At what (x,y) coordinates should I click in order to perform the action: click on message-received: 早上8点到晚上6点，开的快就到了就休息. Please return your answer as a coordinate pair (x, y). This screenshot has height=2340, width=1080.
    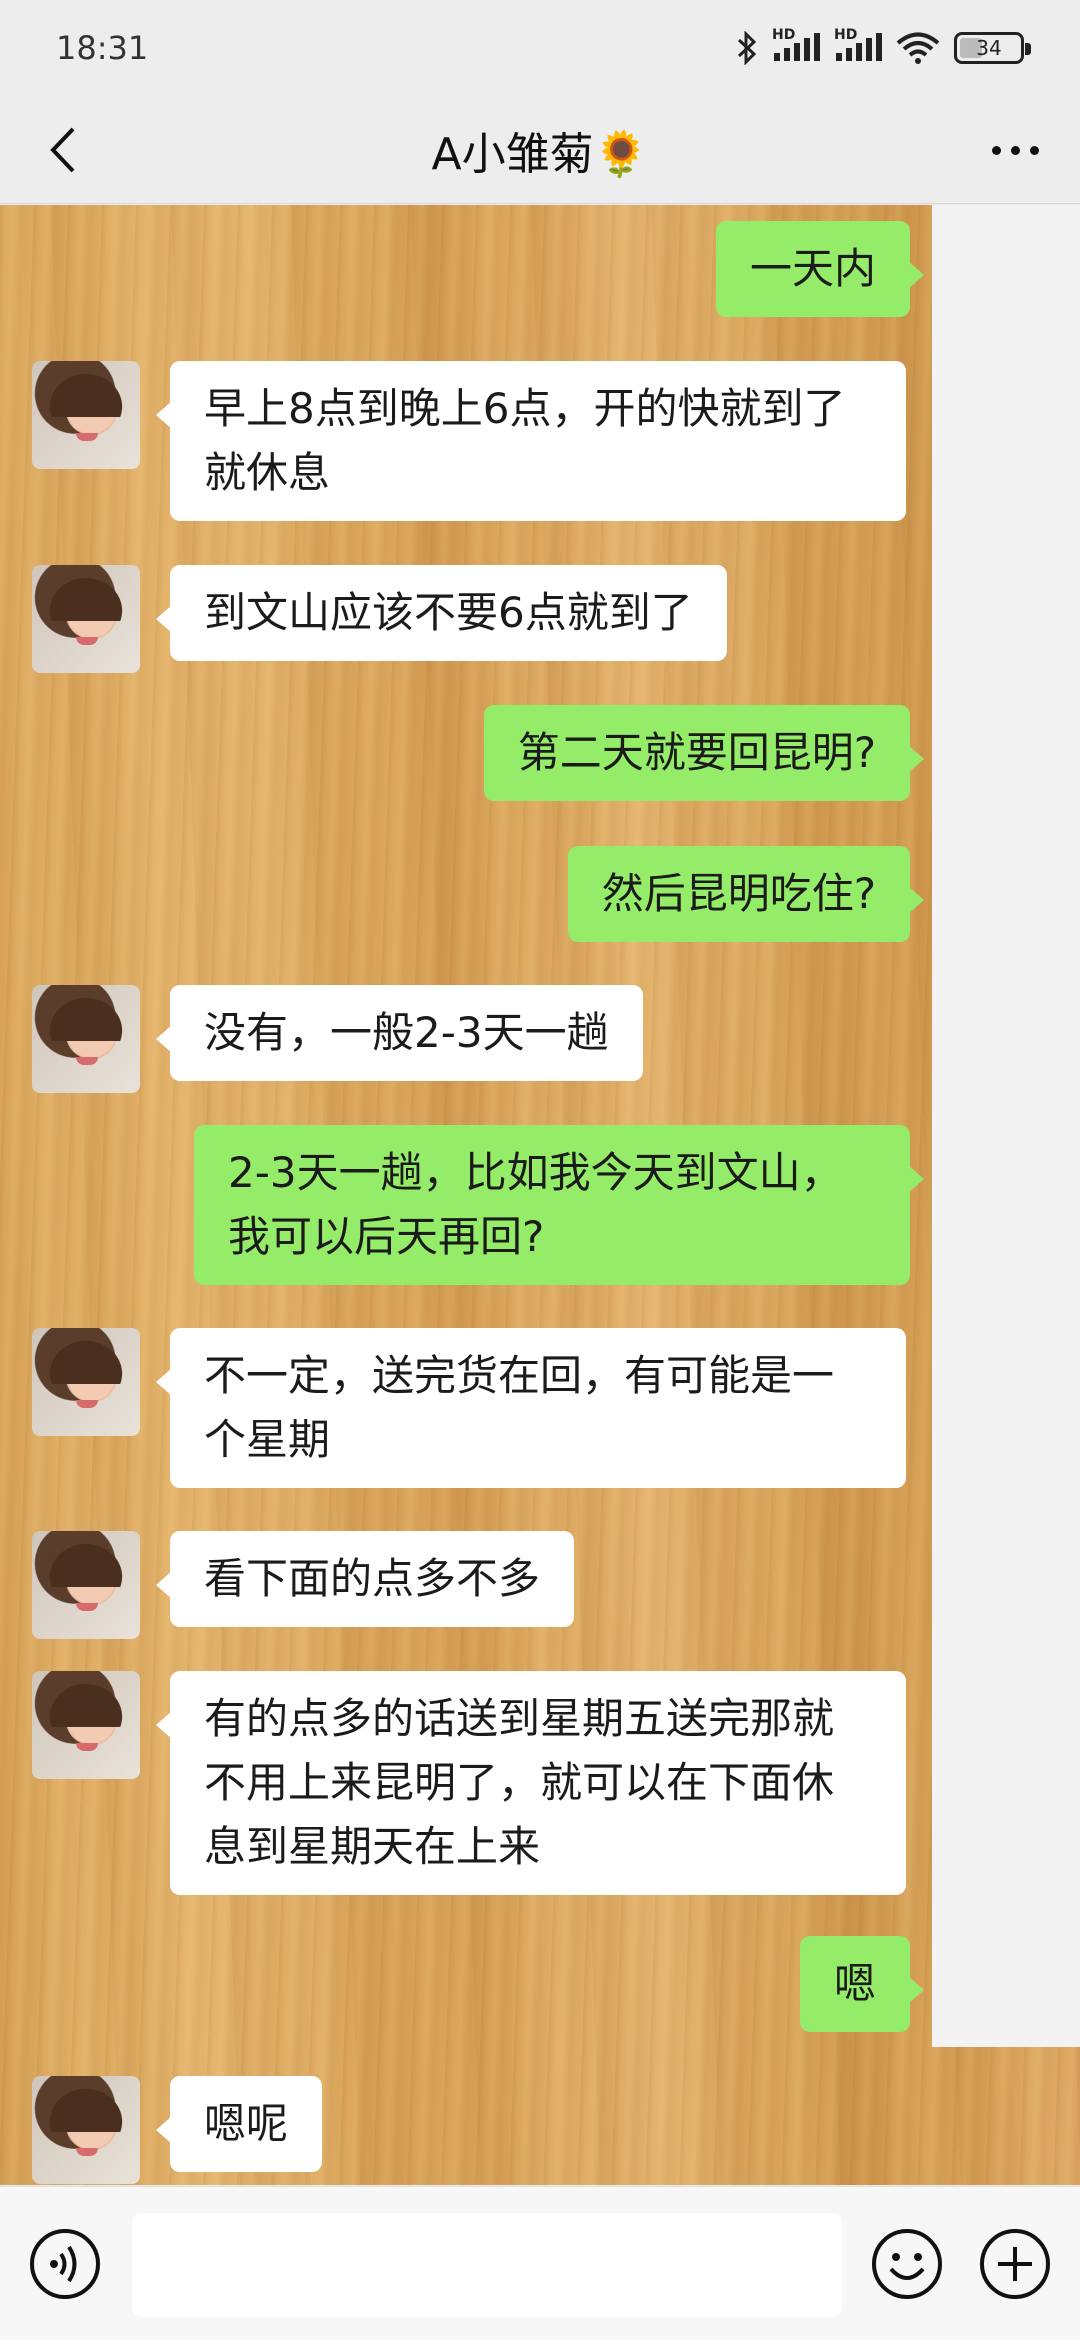
    Looking at the image, I should click on (469, 441).